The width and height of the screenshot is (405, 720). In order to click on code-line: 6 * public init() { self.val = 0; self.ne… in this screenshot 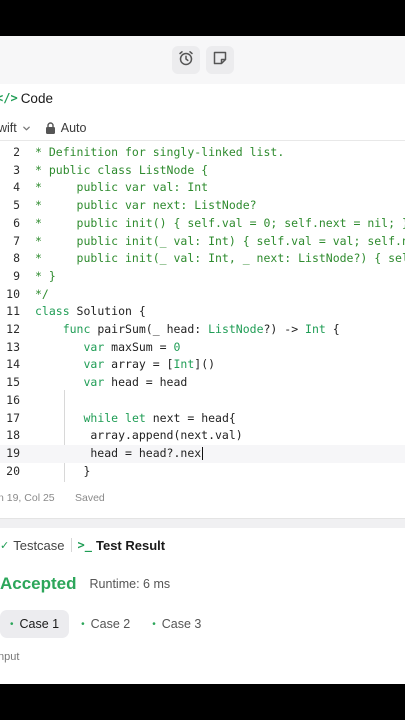, I will do `click(209, 222)`.